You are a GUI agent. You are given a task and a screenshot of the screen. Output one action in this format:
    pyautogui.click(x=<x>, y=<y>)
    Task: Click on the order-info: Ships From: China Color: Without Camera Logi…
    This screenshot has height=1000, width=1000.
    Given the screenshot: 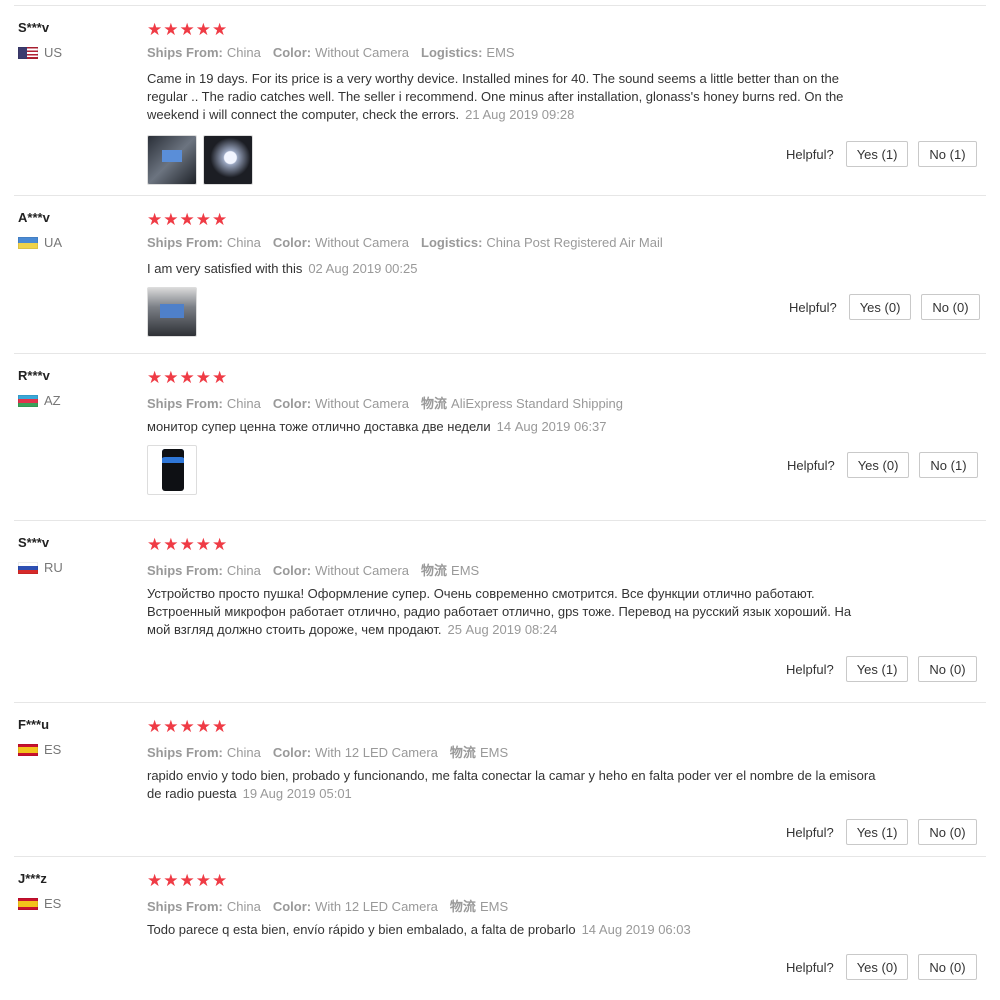 What is the action you would take?
    pyautogui.click(x=411, y=242)
    